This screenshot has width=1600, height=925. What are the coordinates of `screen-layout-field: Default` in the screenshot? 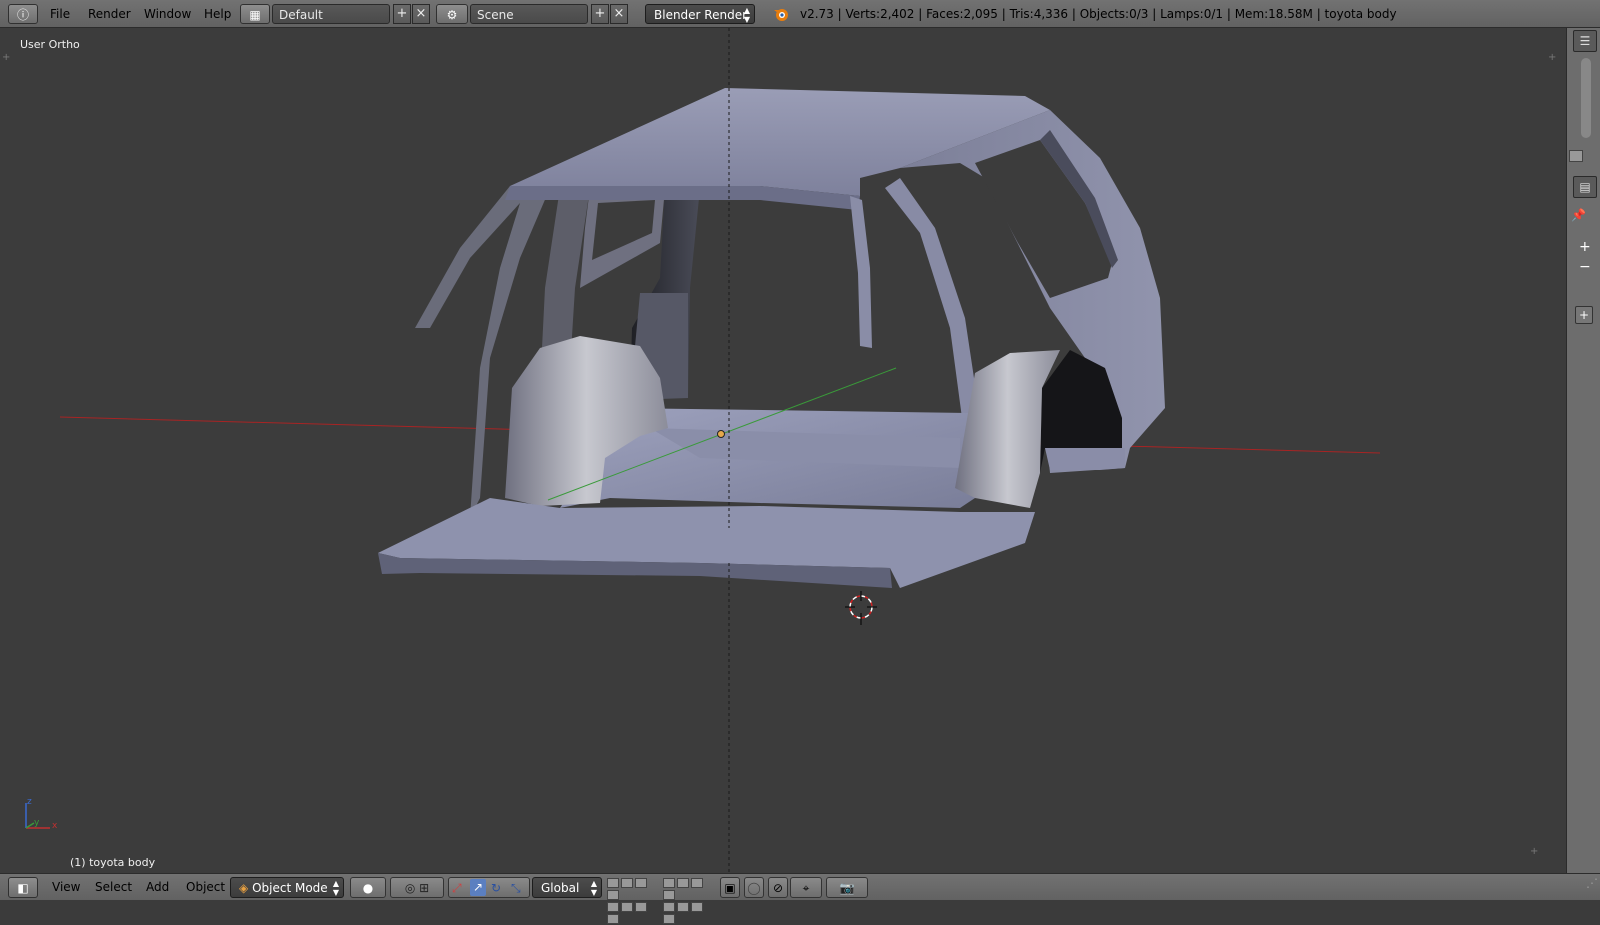 It's located at (331, 14).